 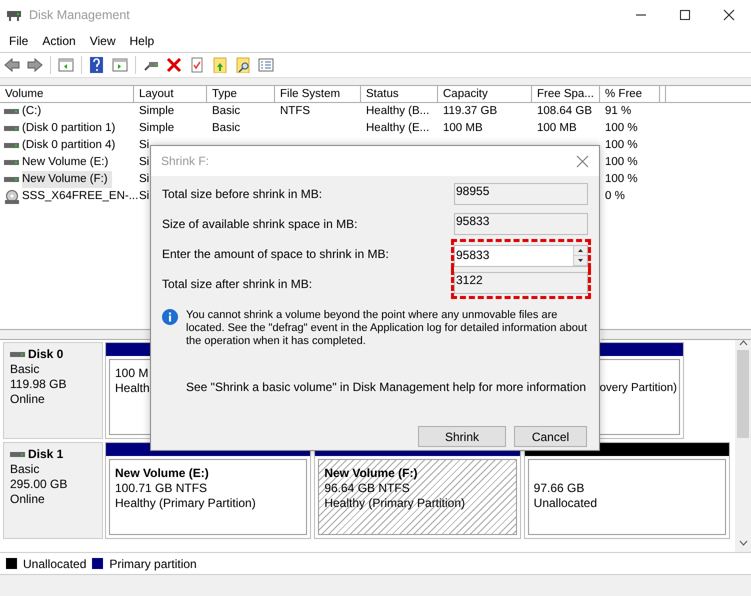 I want to click on field-label: Size of available shrink space in MB:, so click(x=260, y=224).